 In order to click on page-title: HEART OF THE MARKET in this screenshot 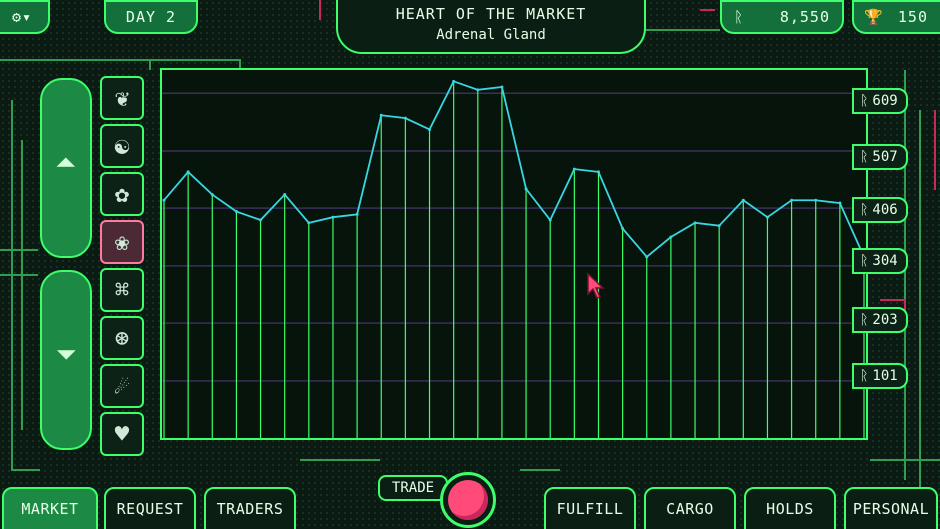, I will do `click(491, 14)`.